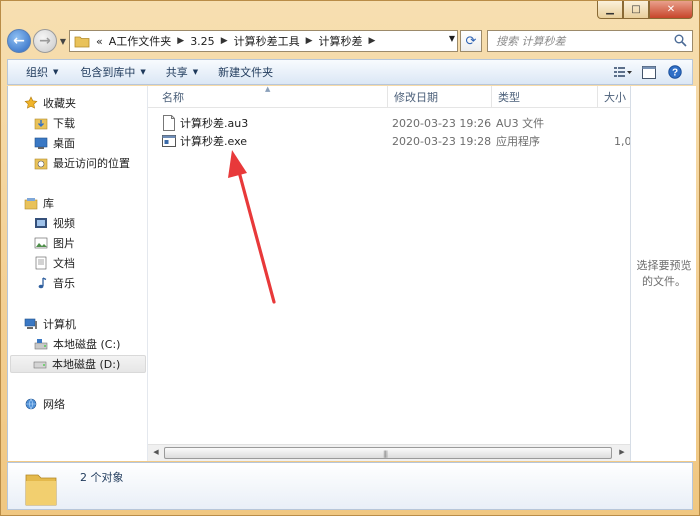 This screenshot has height=516, width=700. What do you see at coordinates (108, 72) in the screenshot?
I see `include-in-library-label: 包含到库中` at bounding box center [108, 72].